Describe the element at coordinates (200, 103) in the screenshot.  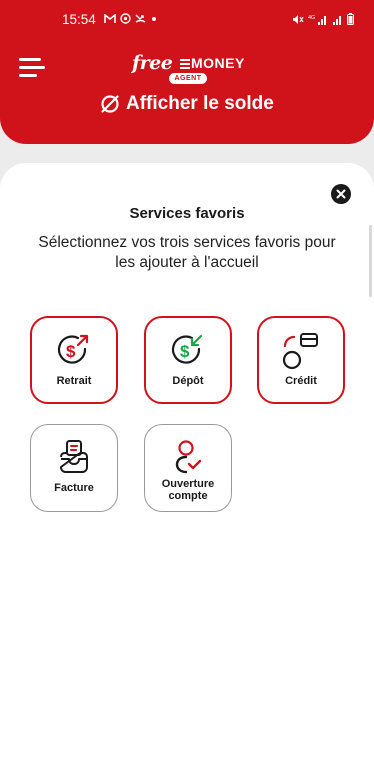
I see `show-balance-label: Afficher le solde` at that location.